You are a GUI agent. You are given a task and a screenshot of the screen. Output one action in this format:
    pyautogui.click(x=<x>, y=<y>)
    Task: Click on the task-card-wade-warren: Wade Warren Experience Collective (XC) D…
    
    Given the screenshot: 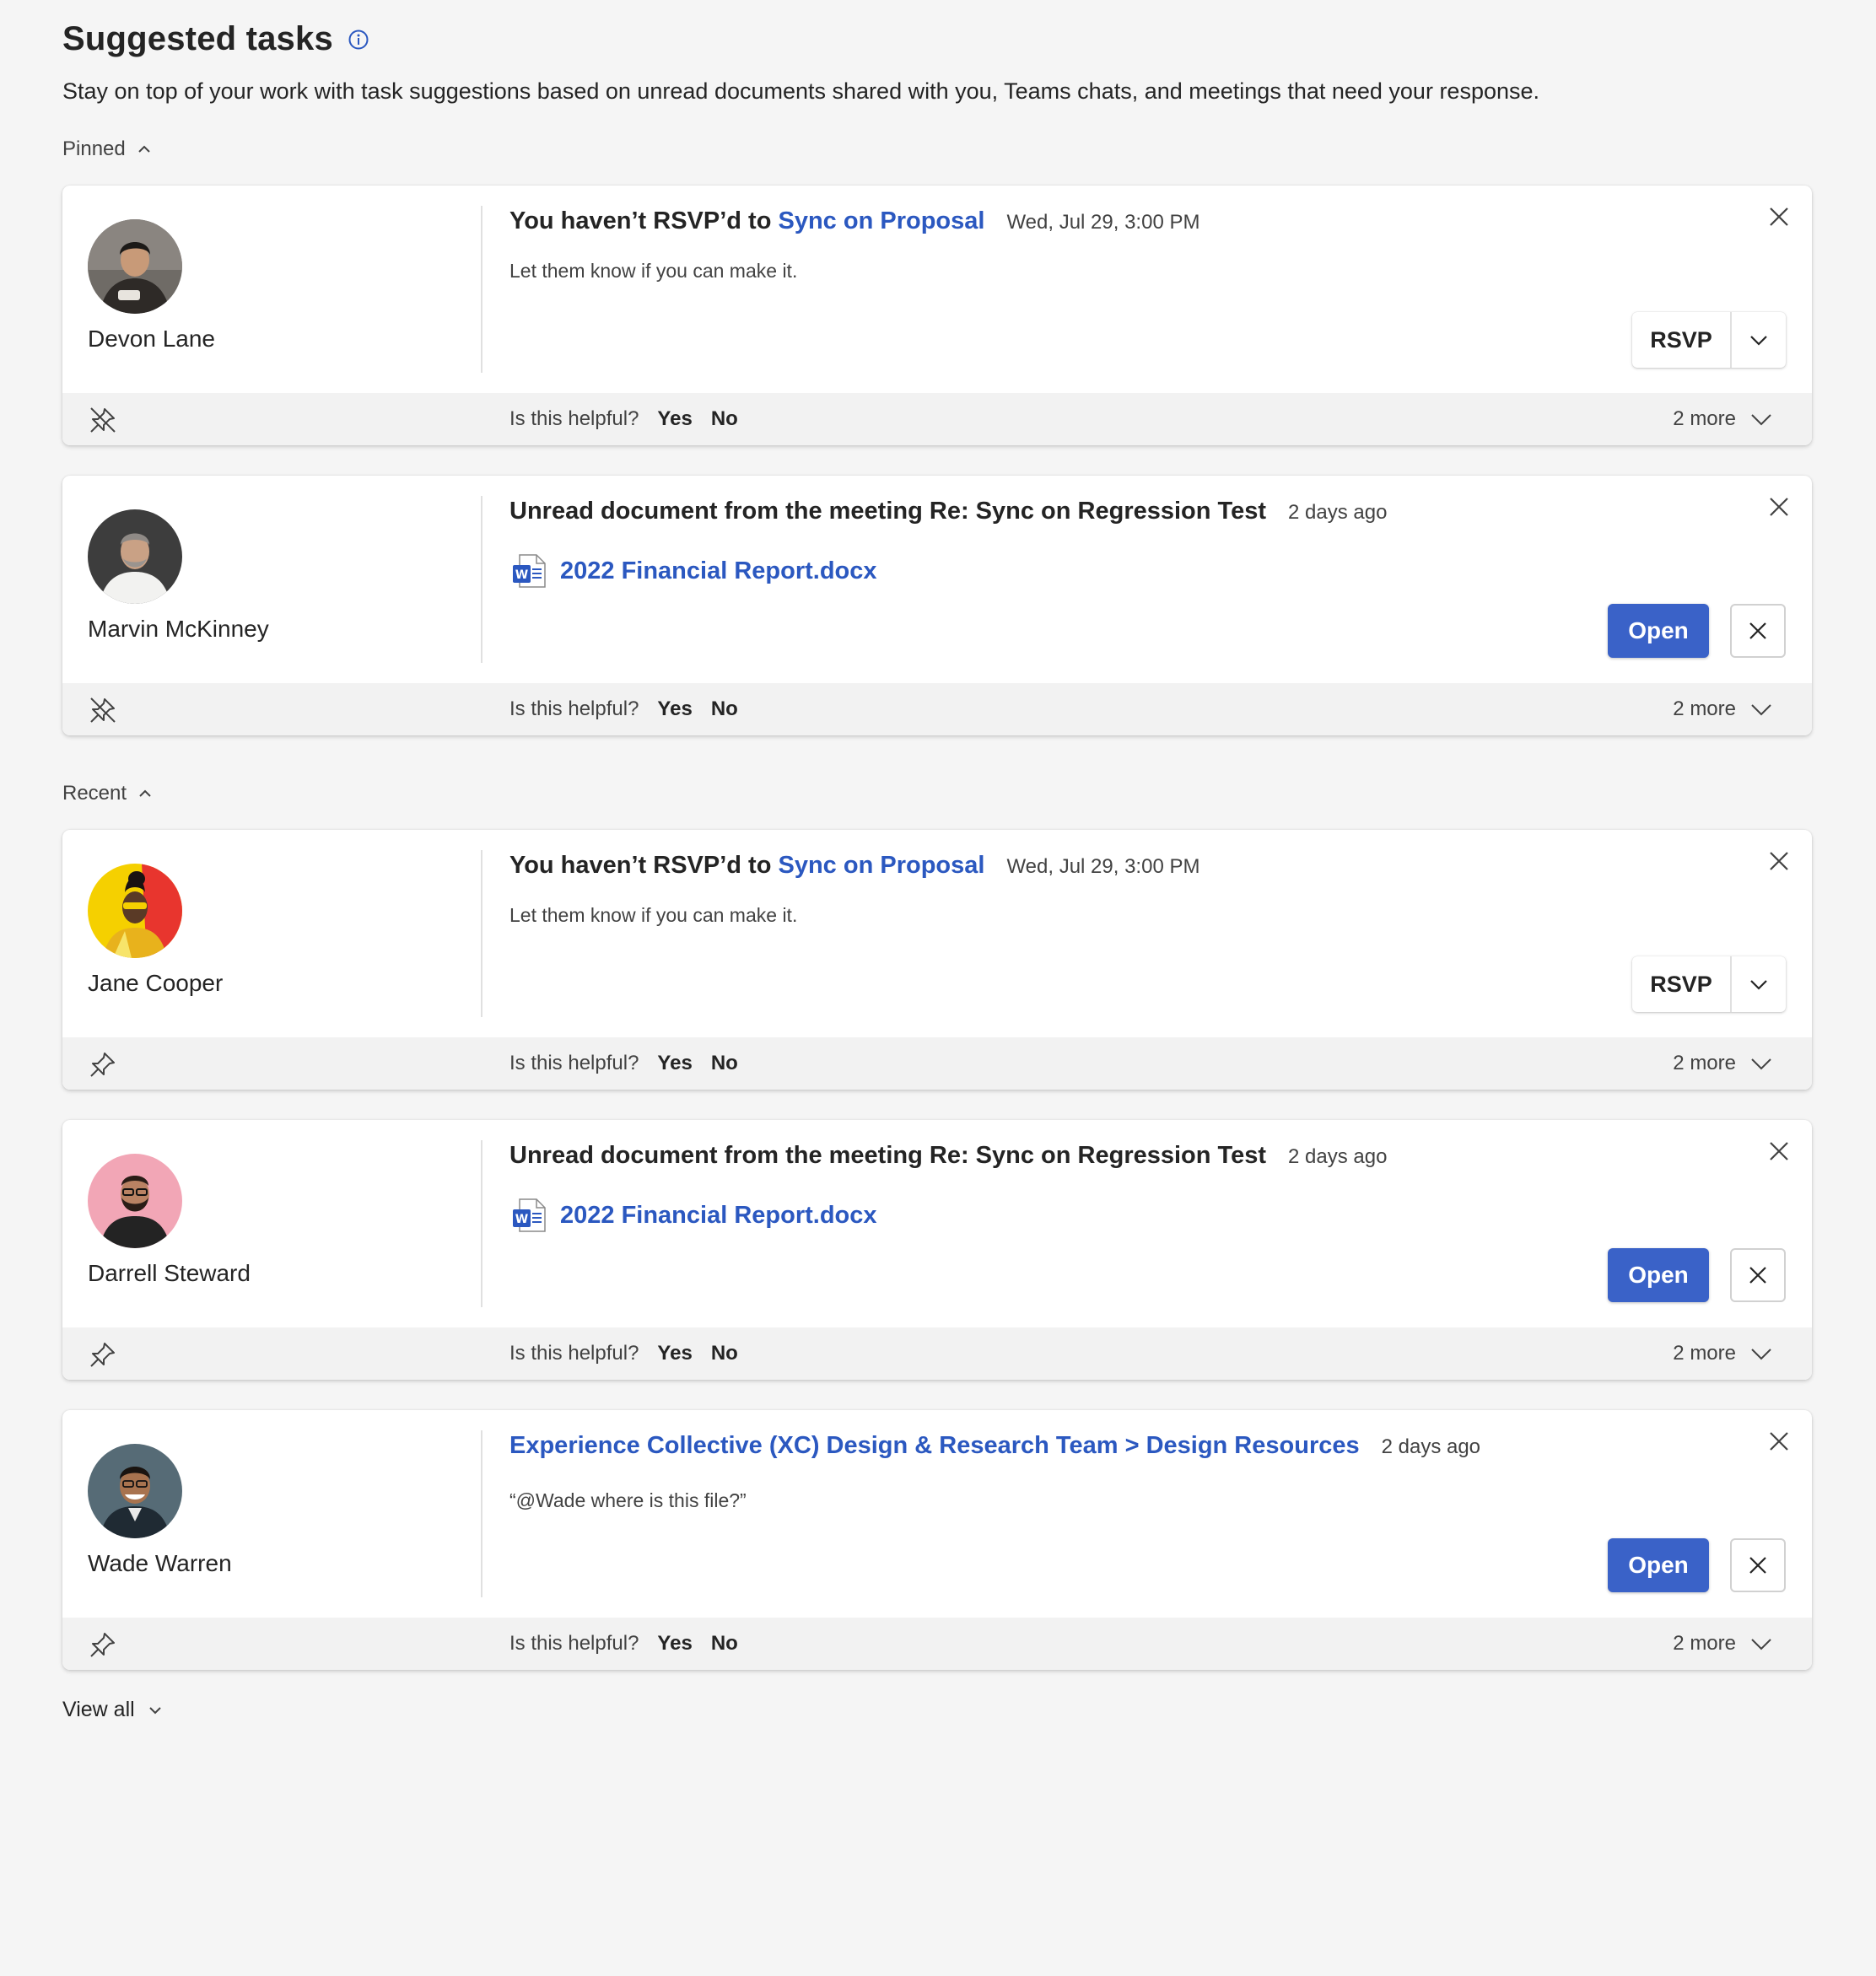 What is the action you would take?
    pyautogui.click(x=937, y=1540)
    